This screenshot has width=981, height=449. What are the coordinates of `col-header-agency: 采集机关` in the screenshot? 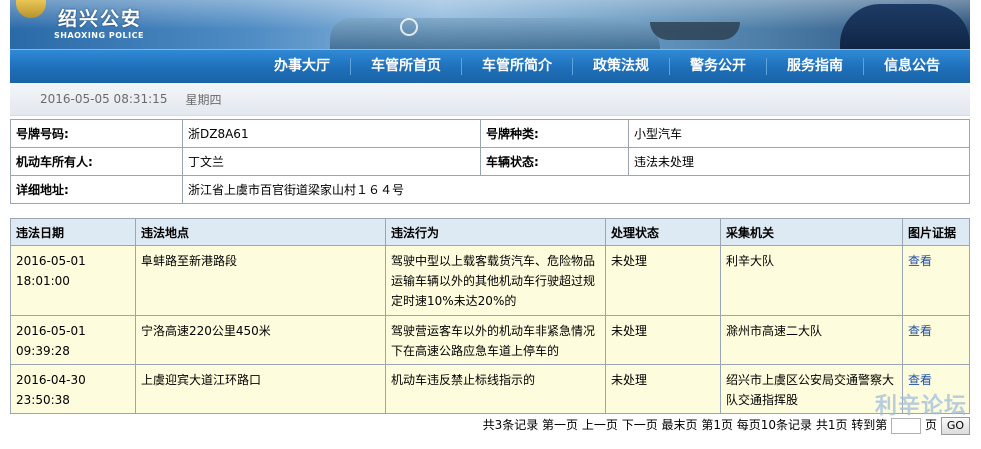 It's located at (811, 232).